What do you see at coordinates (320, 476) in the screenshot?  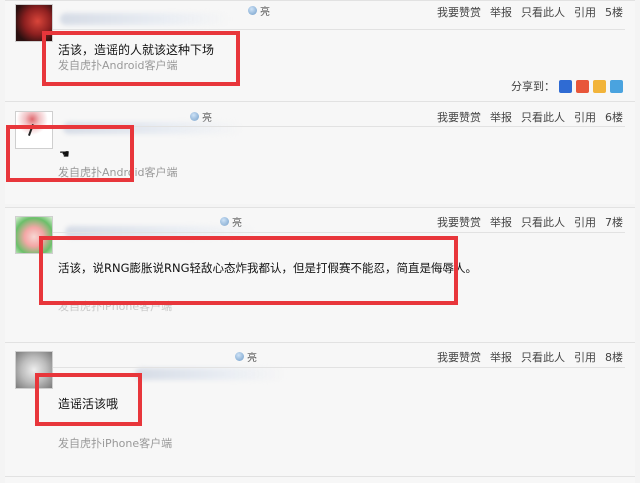 I see `bottom-divider` at bounding box center [320, 476].